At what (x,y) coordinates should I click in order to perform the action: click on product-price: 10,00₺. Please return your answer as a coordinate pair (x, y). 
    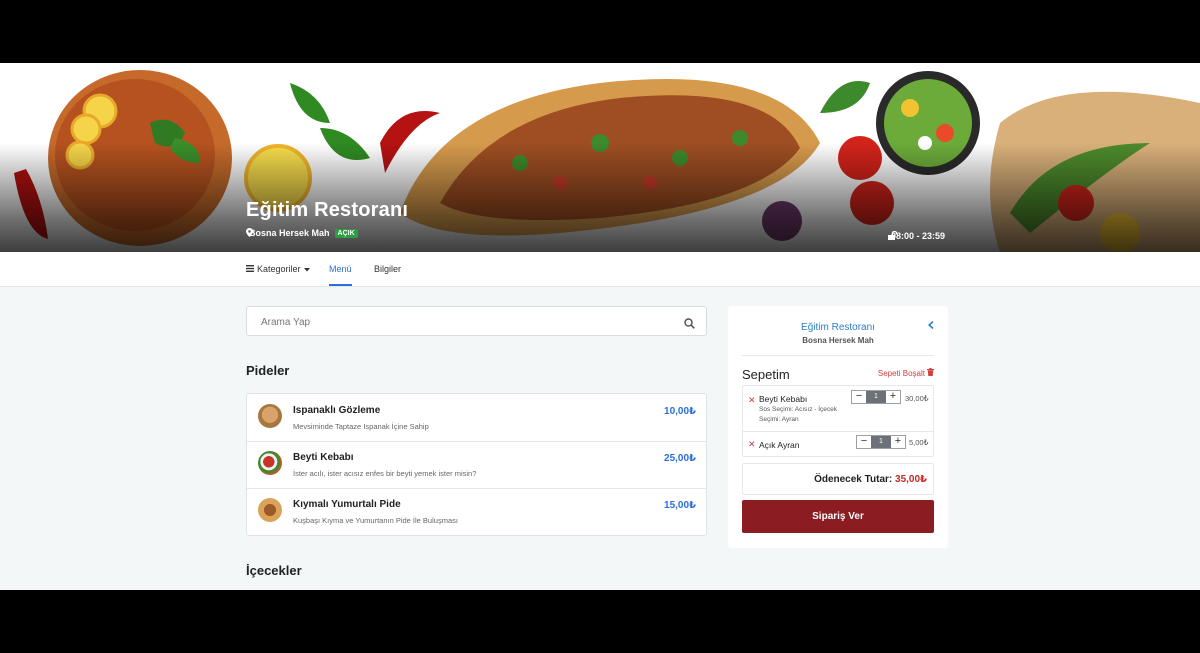
    Looking at the image, I should click on (680, 411).